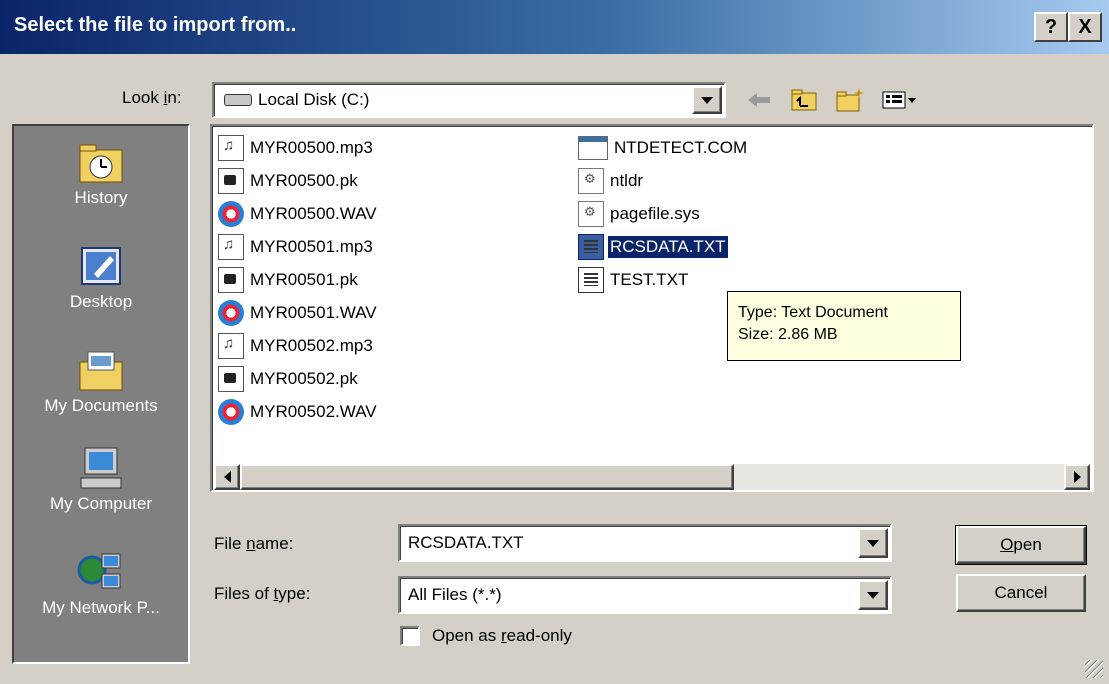  I want to click on scroll-right-button, so click(1077, 477).